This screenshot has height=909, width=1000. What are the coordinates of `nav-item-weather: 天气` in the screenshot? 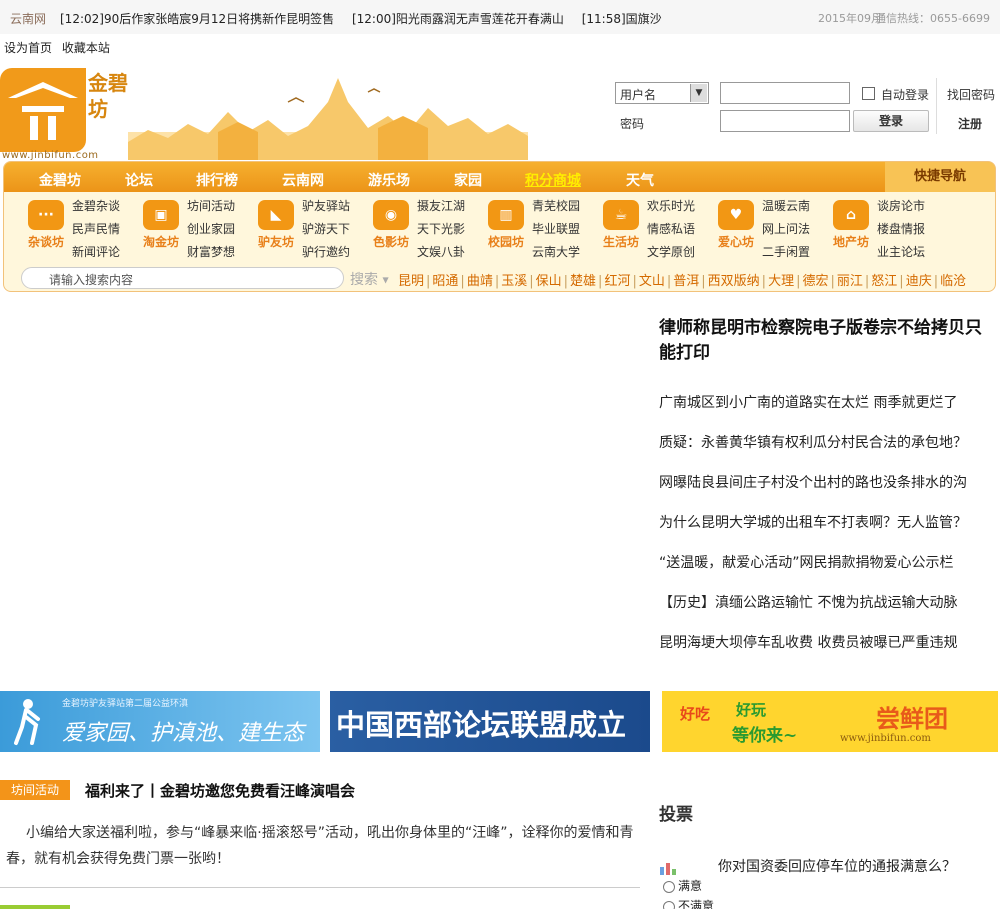 It's located at (640, 180).